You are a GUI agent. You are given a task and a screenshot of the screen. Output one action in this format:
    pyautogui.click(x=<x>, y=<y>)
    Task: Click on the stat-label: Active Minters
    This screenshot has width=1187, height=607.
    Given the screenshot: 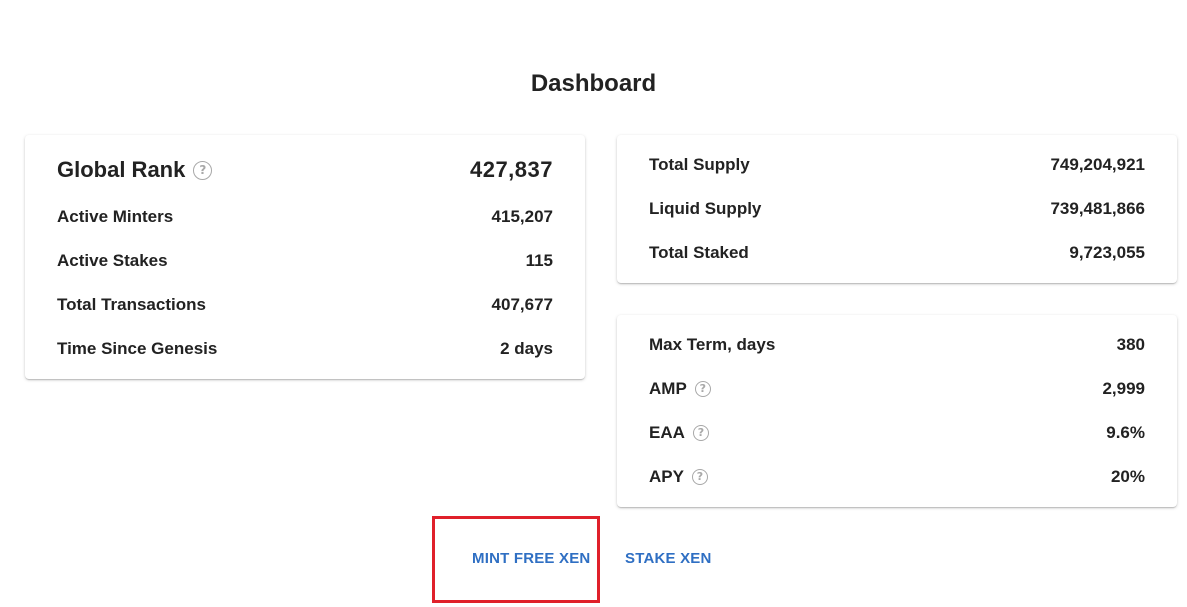 What is the action you would take?
    pyautogui.click(x=115, y=216)
    